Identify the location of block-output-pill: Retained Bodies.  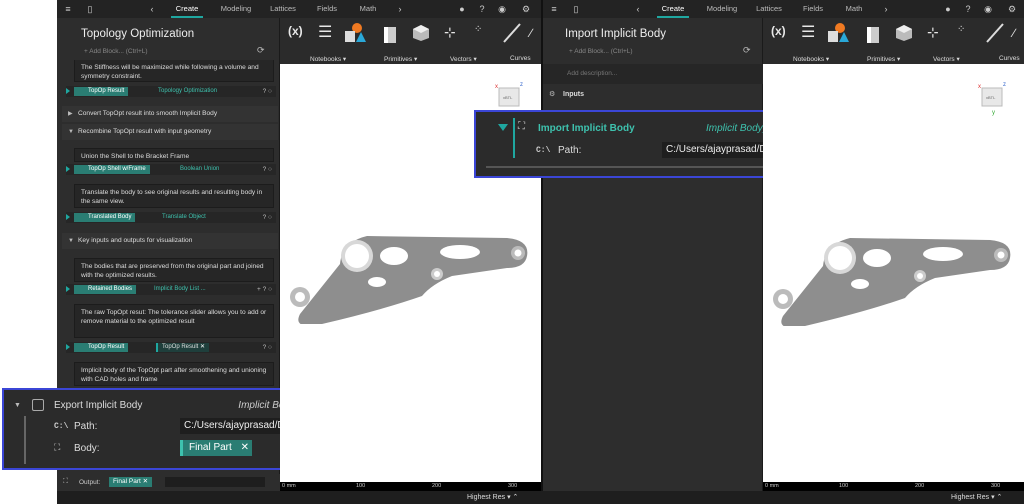
(105, 289).